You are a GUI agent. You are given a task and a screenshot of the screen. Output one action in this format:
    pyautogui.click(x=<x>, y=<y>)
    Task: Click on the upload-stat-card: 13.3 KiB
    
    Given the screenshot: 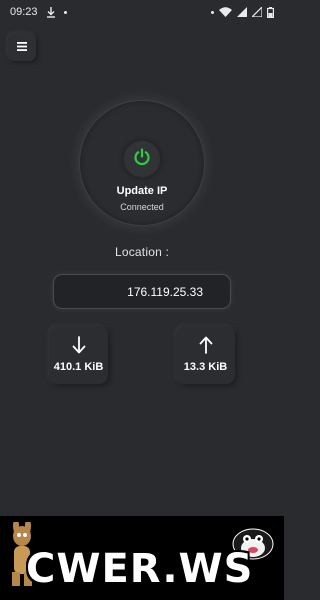 What is the action you would take?
    pyautogui.click(x=205, y=355)
    